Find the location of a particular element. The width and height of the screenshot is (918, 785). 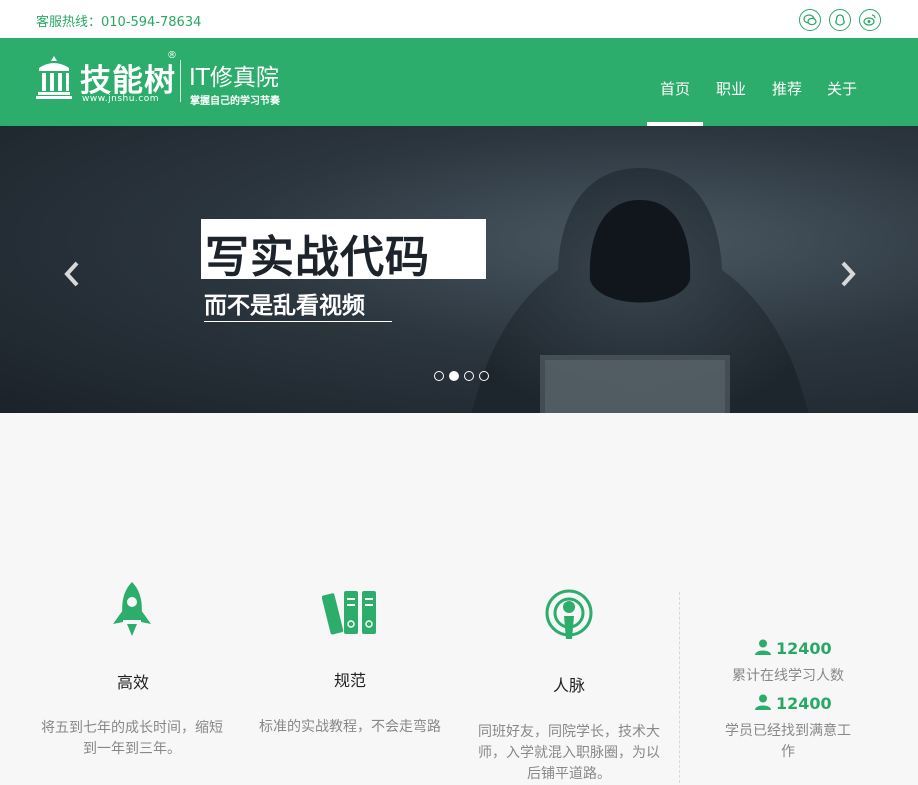

books-icon is located at coordinates (349, 613).